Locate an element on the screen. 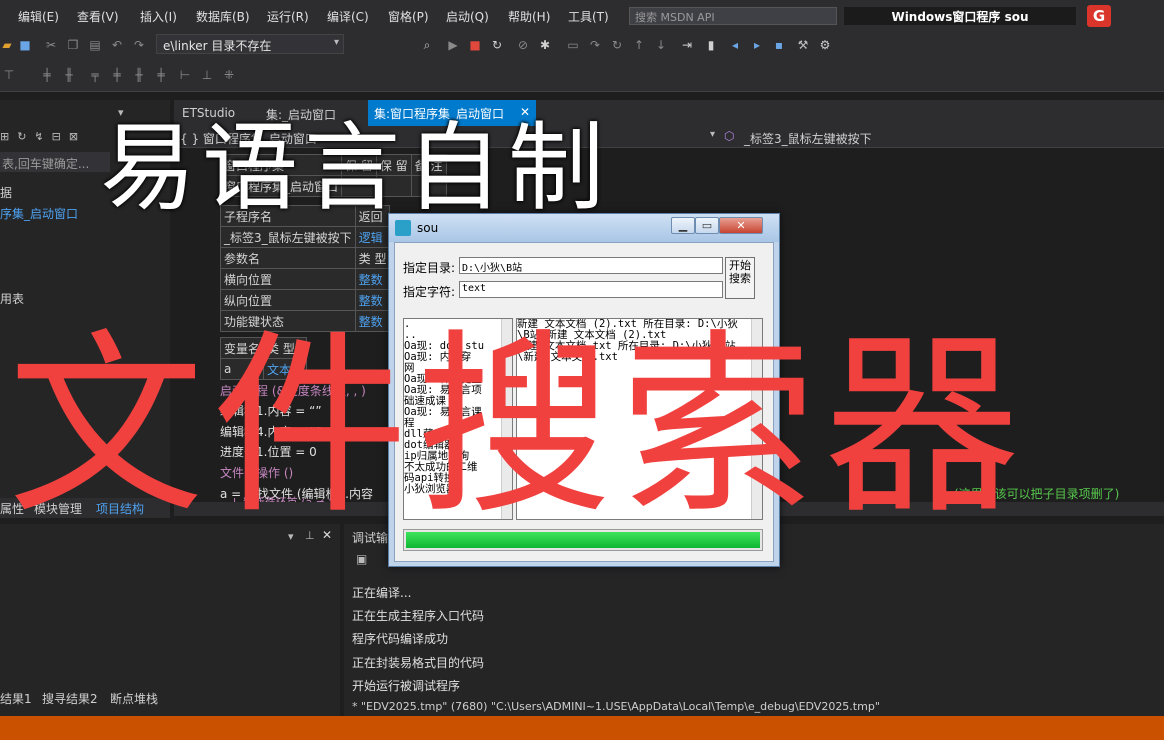  minimize-button: ▁ is located at coordinates (683, 225).